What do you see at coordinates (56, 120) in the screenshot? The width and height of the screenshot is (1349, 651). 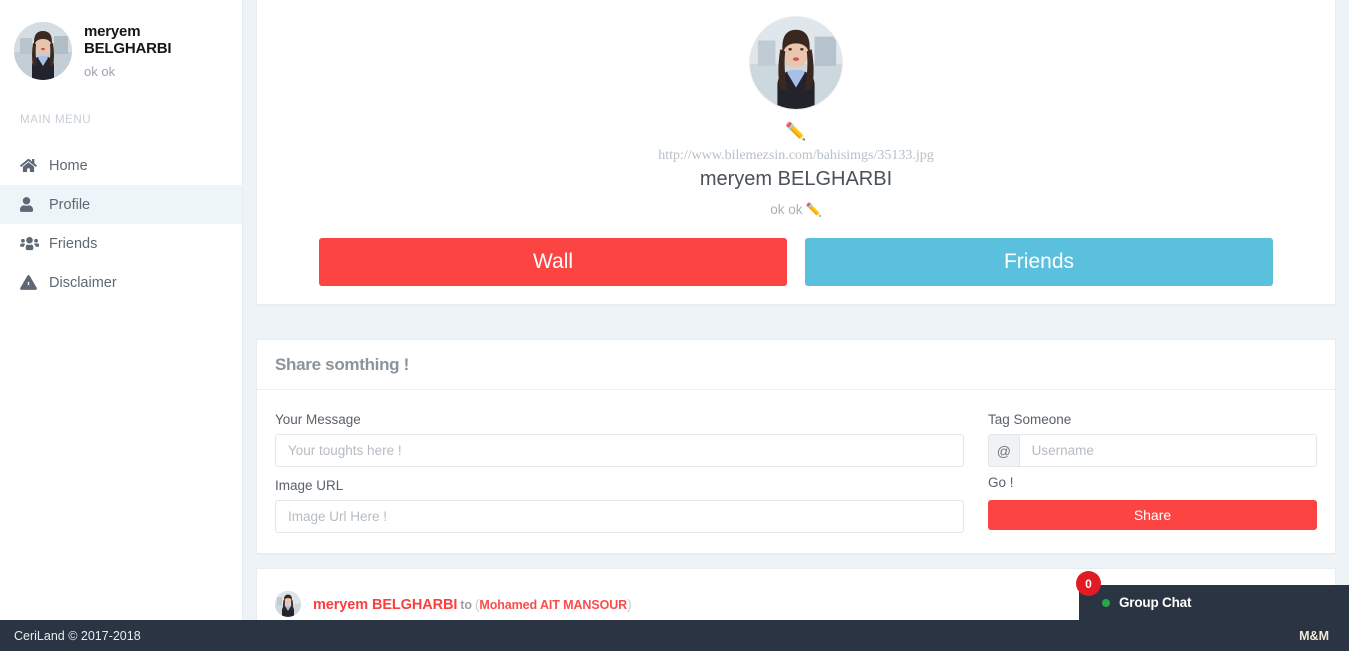 I see `sidebar-menu-title: MAIN MENU` at bounding box center [56, 120].